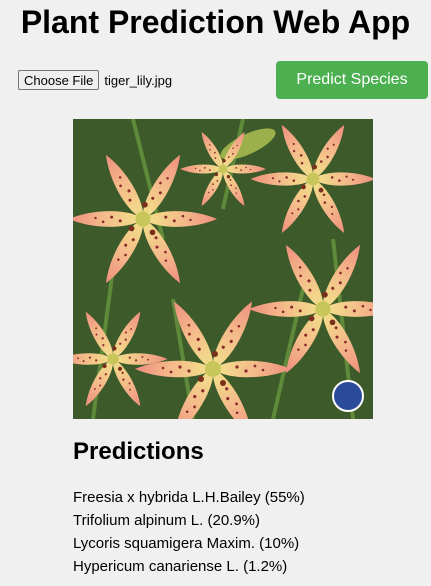 The image size is (431, 586). What do you see at coordinates (186, 543) in the screenshot?
I see `prediction-item: Lycoris squamigera Maxim. (10%)` at bounding box center [186, 543].